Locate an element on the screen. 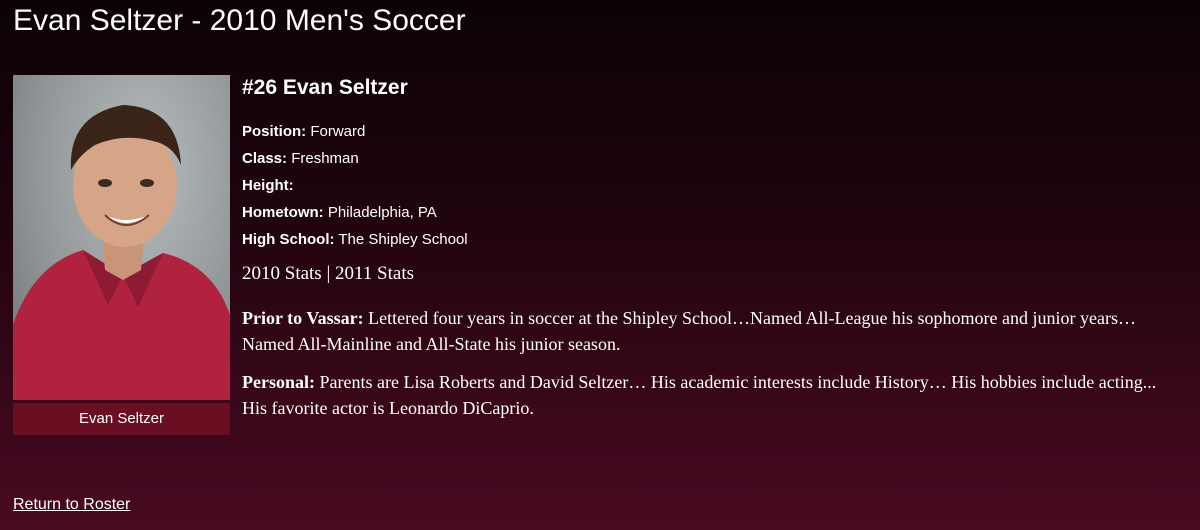 Image resolution: width=1200 pixels, height=530 pixels. detail-height: Height: is located at coordinates (712, 185).